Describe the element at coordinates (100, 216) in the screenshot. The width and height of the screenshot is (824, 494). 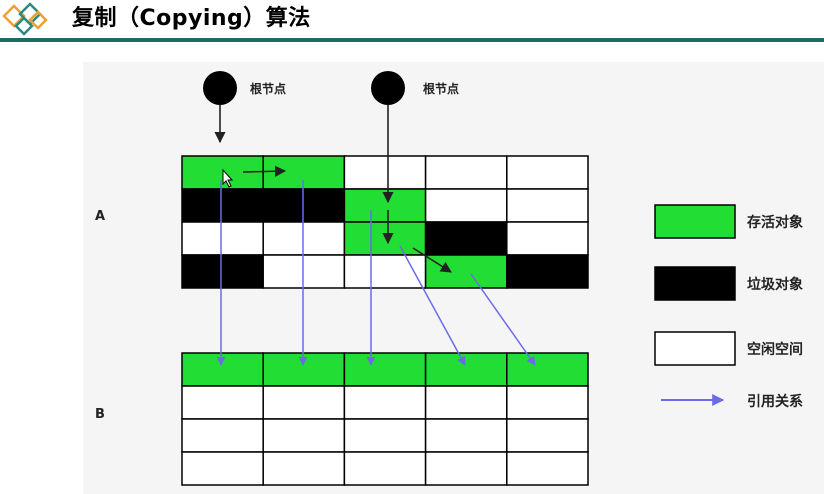
I see `region-a-label: A` at that location.